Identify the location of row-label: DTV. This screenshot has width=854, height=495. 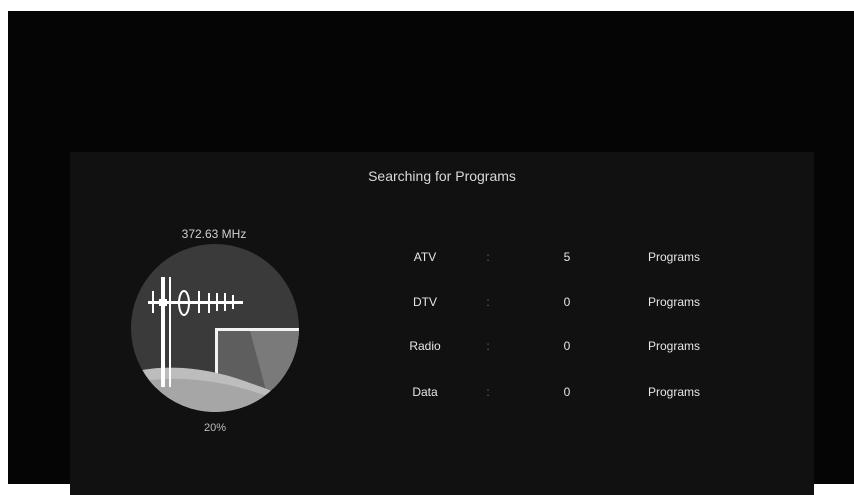
(425, 302).